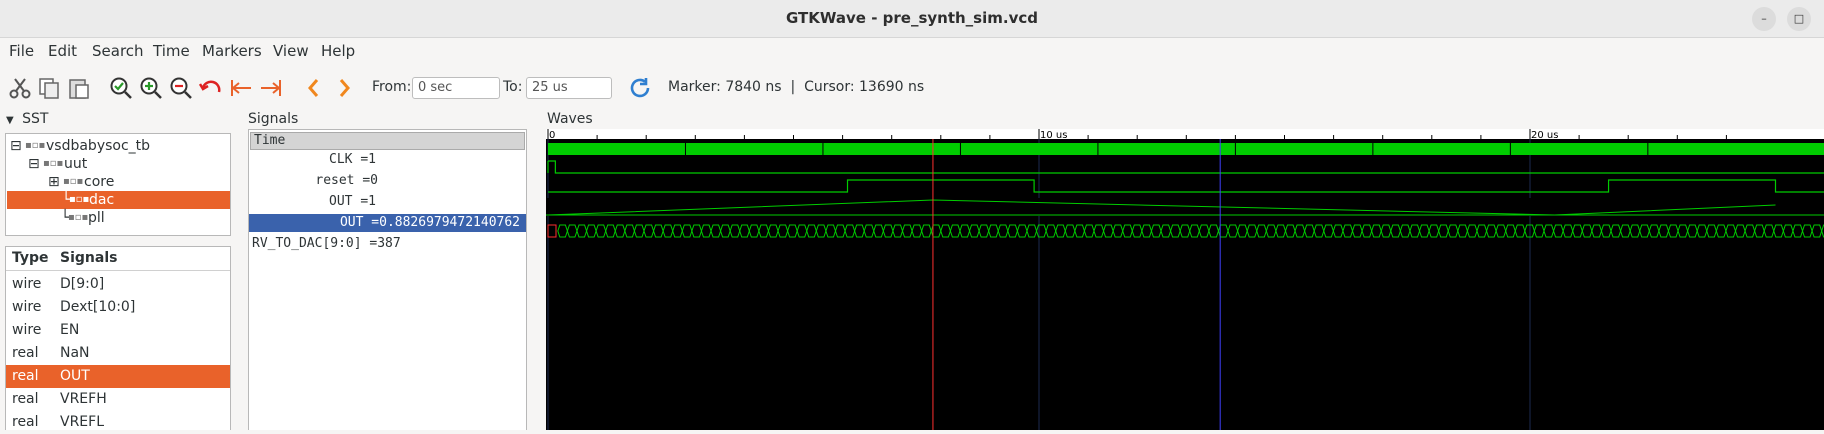 This screenshot has height=434, width=1824. What do you see at coordinates (232, 51) in the screenshot?
I see `menu-markers: Markers` at bounding box center [232, 51].